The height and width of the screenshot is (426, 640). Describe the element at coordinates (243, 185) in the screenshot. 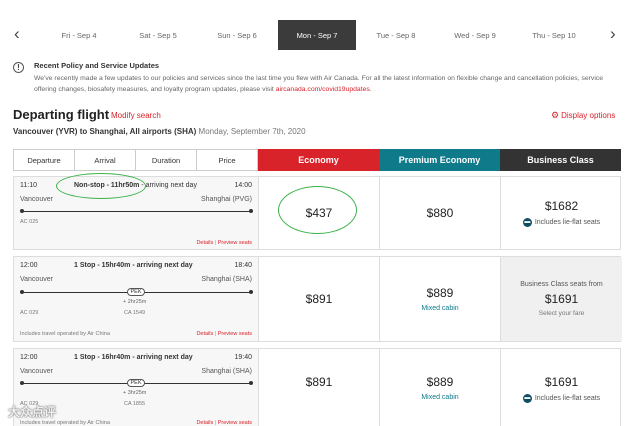

I see `arrival-time: 14:00` at that location.